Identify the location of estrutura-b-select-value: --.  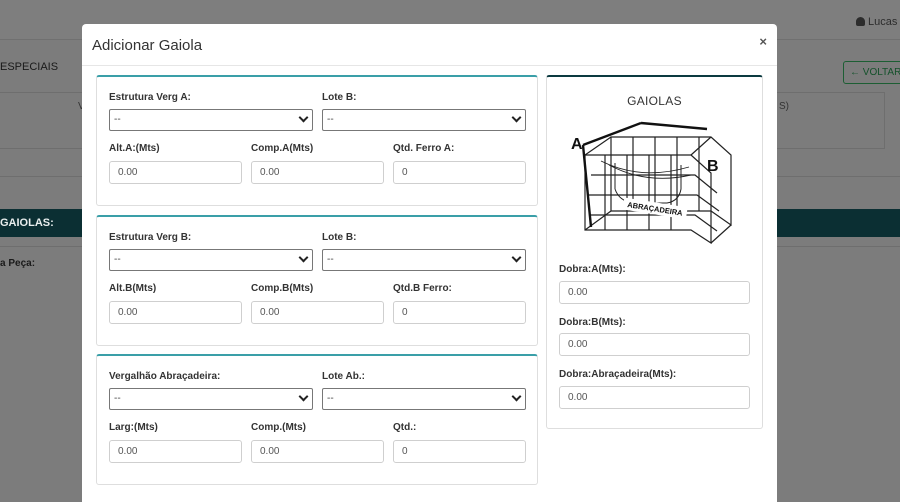
(117, 259).